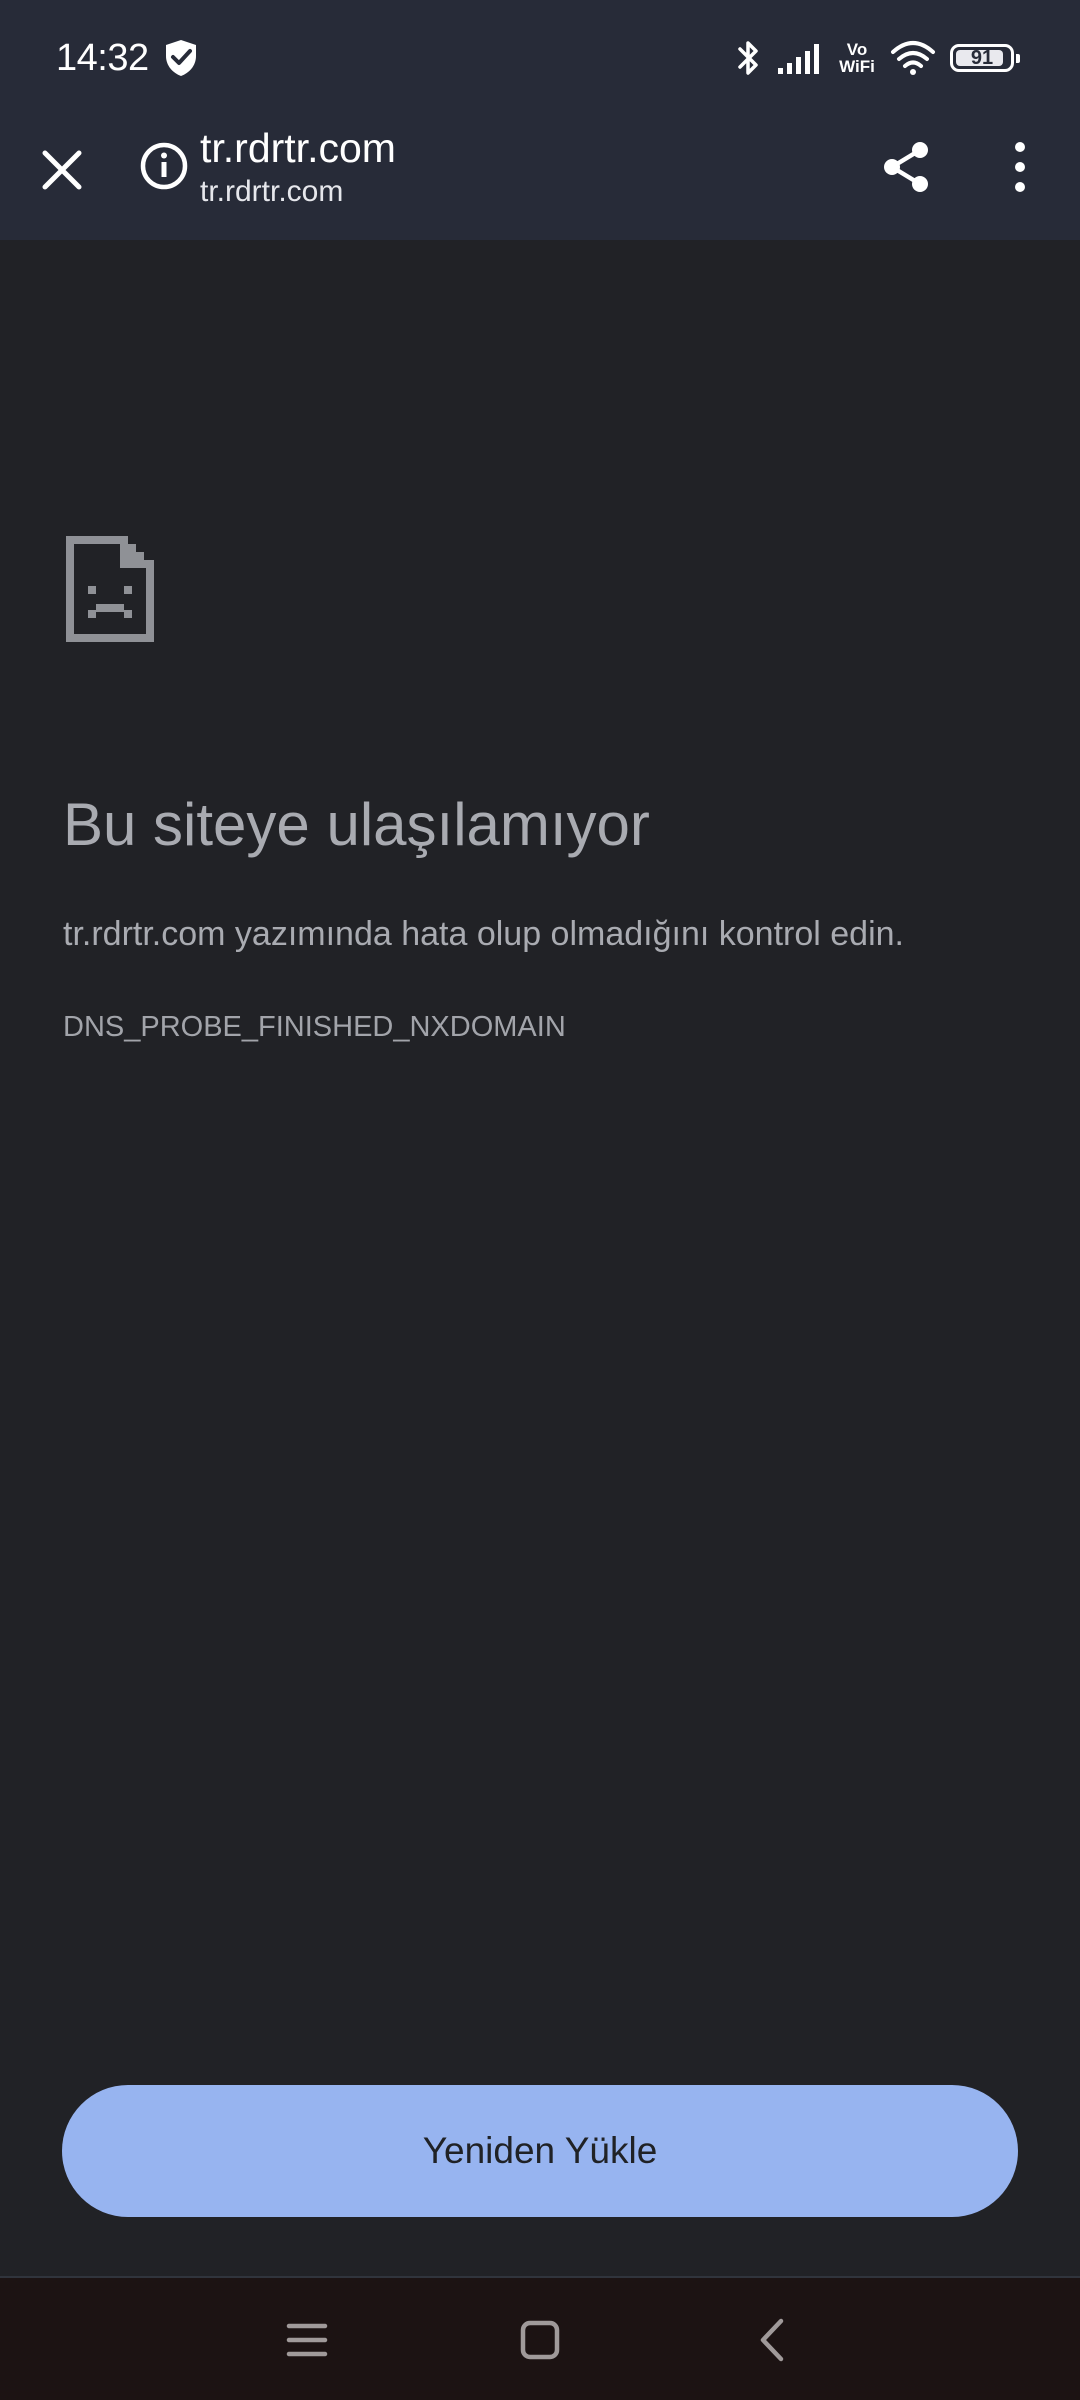 The height and width of the screenshot is (2400, 1080). What do you see at coordinates (102, 58) in the screenshot?
I see `status-time: 14:32` at bounding box center [102, 58].